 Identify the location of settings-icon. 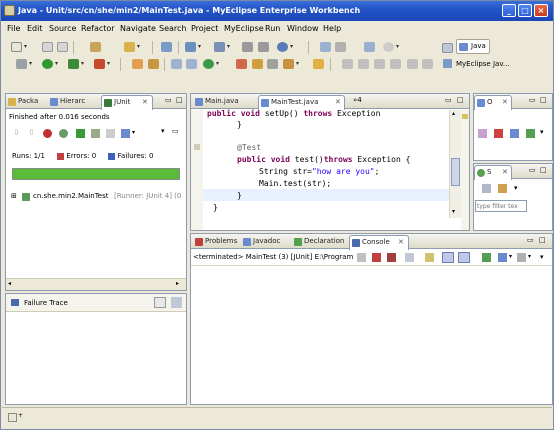
(388, 47).